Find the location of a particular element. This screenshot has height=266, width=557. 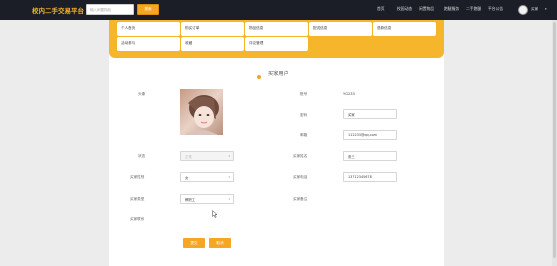

nav-item-announcements: 平台公告 is located at coordinates (495, 9).